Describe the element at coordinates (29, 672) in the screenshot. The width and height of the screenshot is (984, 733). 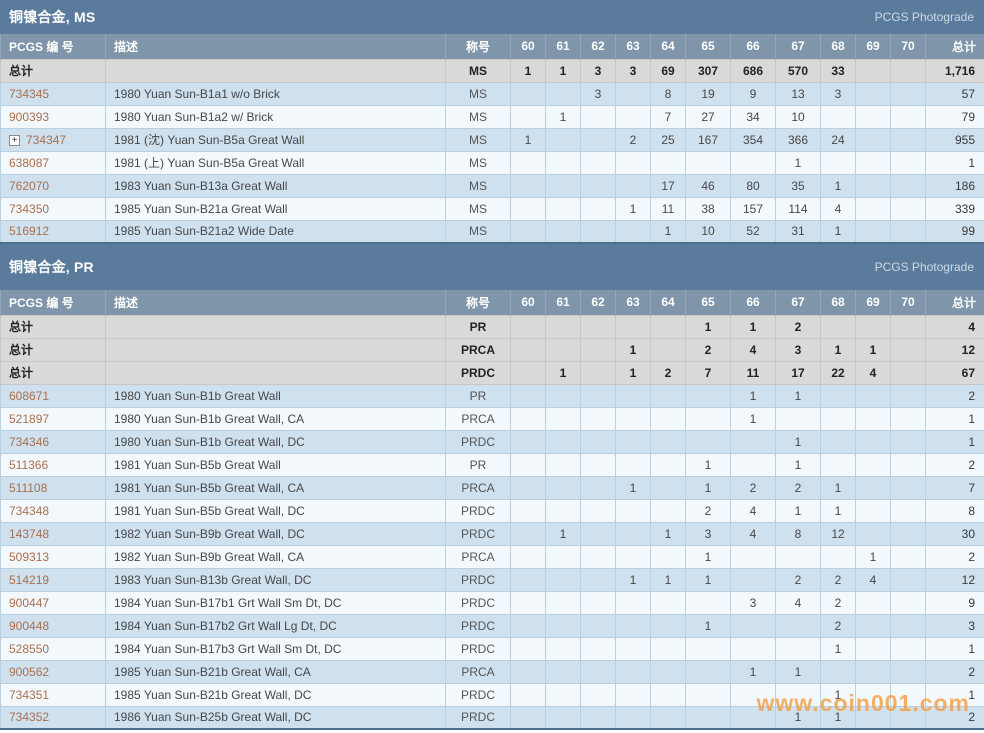
I see `pcgs-number-link: 900562` at that location.